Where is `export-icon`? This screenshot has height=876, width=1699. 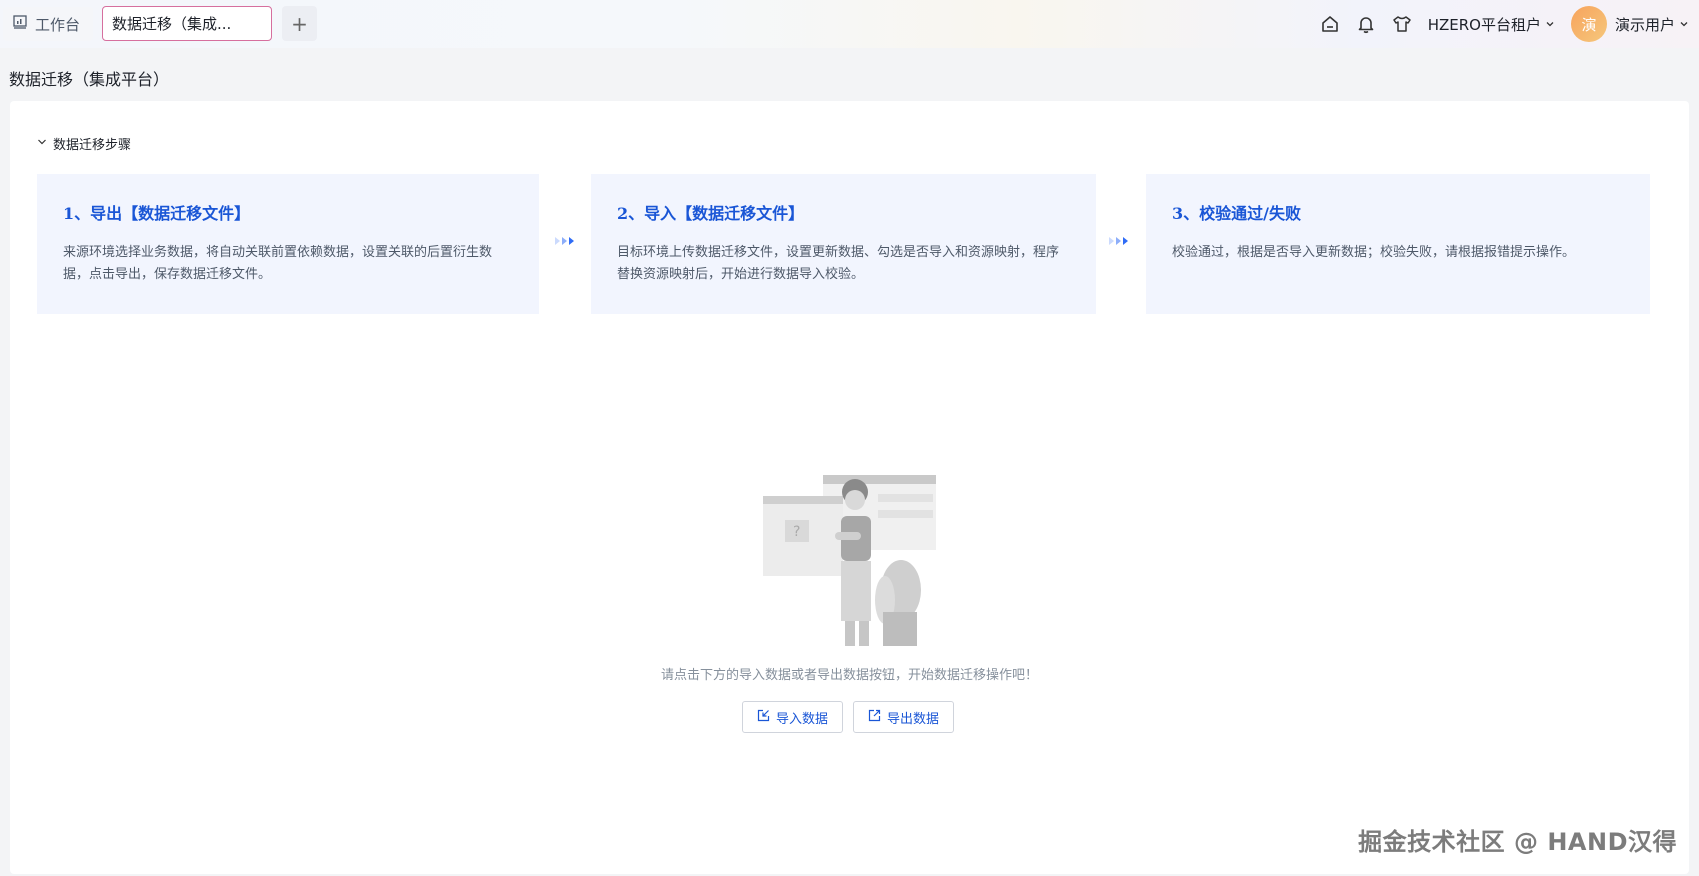 export-icon is located at coordinates (874, 717).